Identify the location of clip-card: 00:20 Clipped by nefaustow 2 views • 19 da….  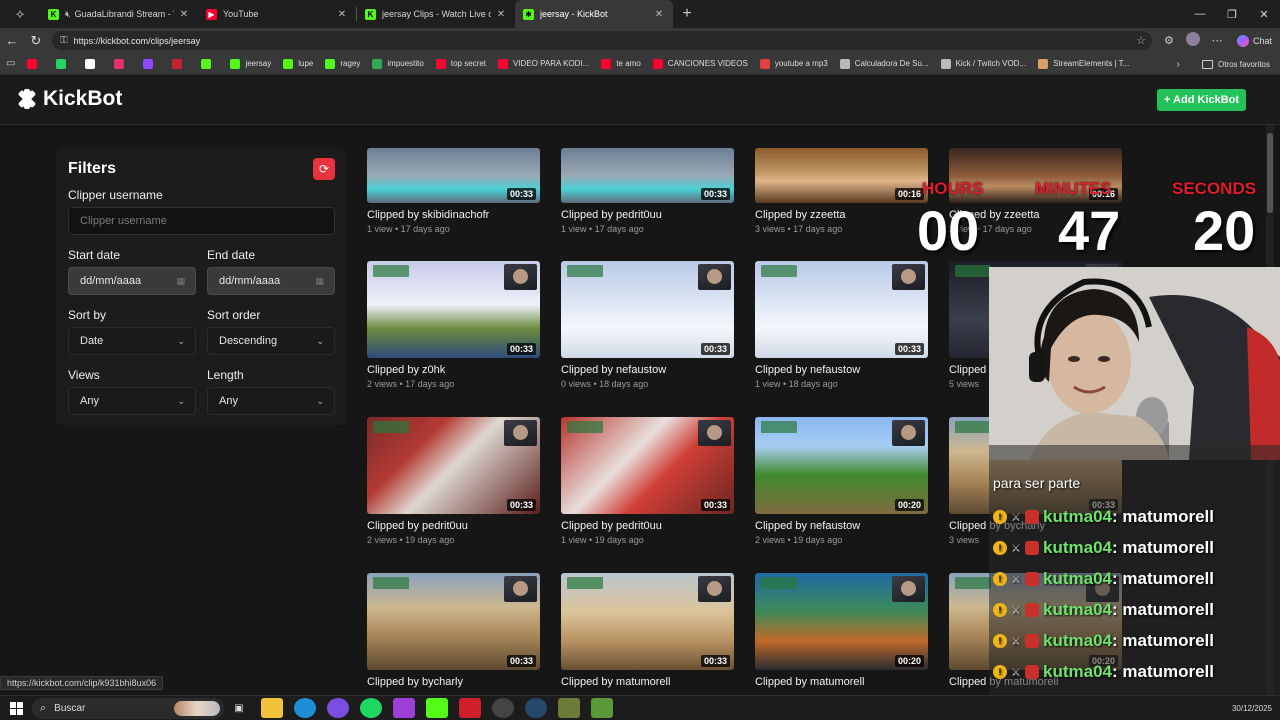
(842, 481).